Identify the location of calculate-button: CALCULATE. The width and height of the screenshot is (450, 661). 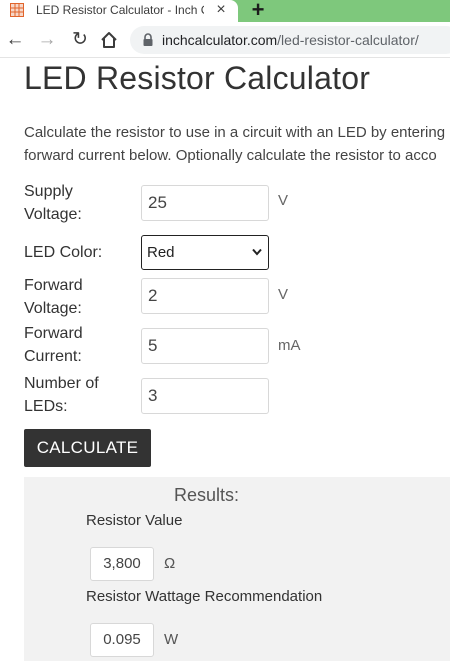
(87, 448).